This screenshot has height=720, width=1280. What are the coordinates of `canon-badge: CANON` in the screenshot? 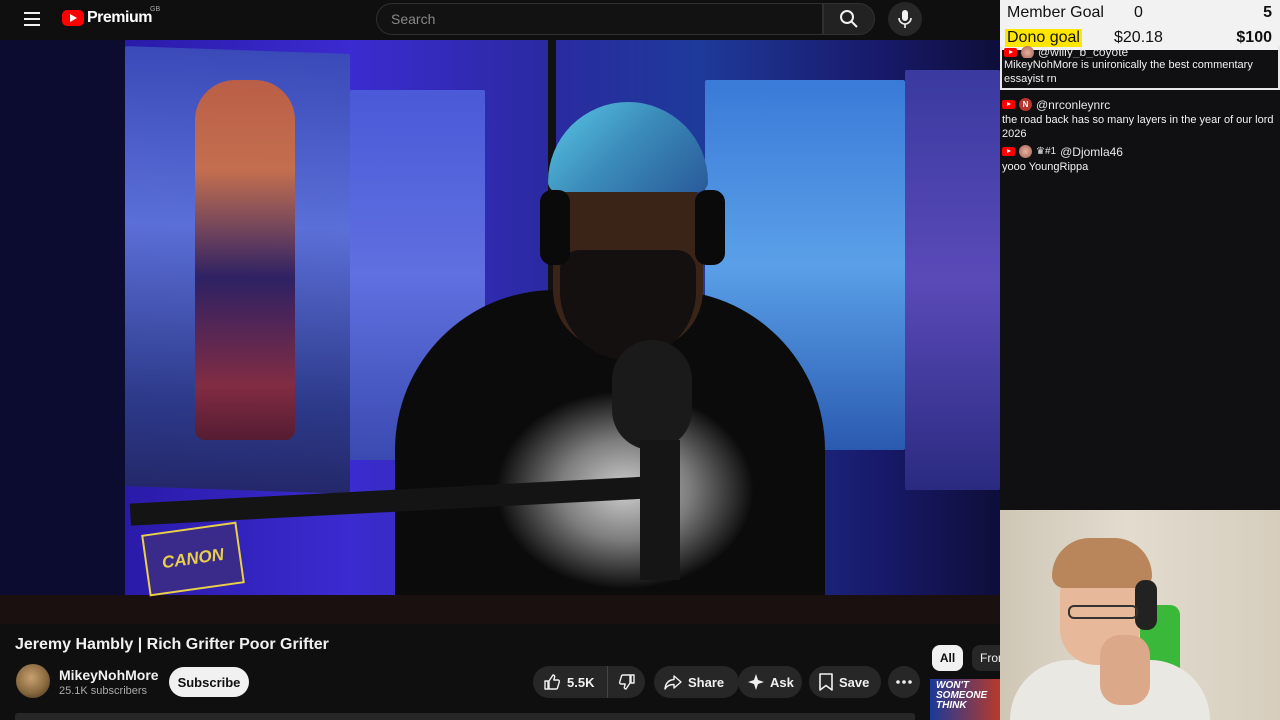 It's located at (193, 559).